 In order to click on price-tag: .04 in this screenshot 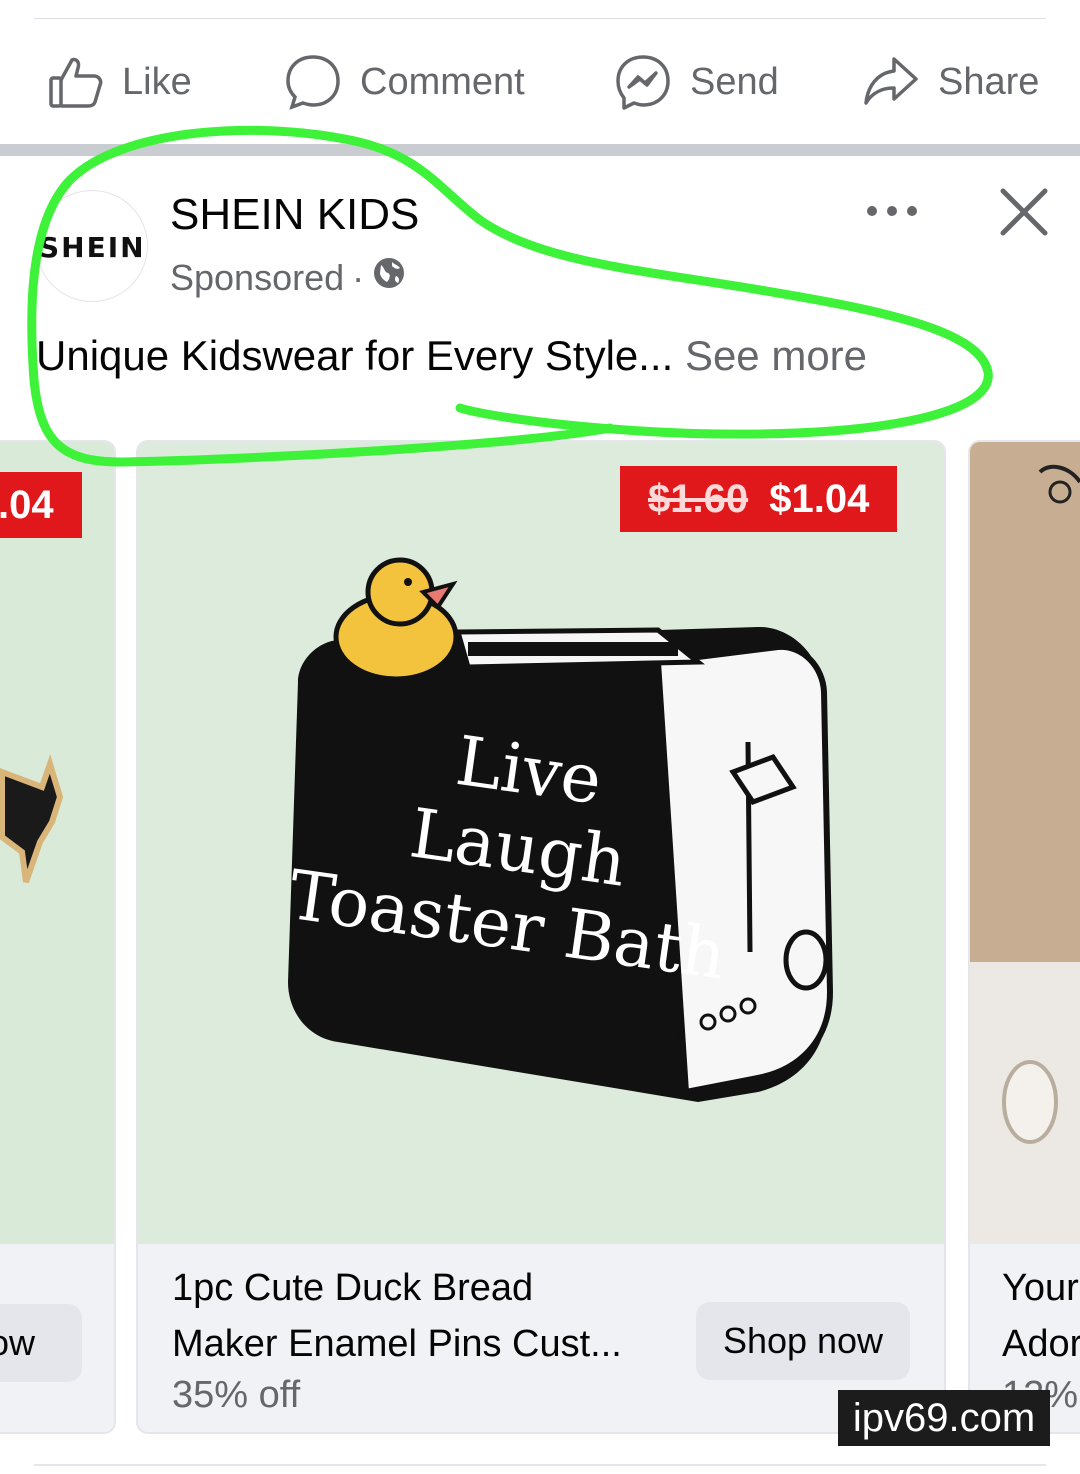, I will do `click(41, 505)`.